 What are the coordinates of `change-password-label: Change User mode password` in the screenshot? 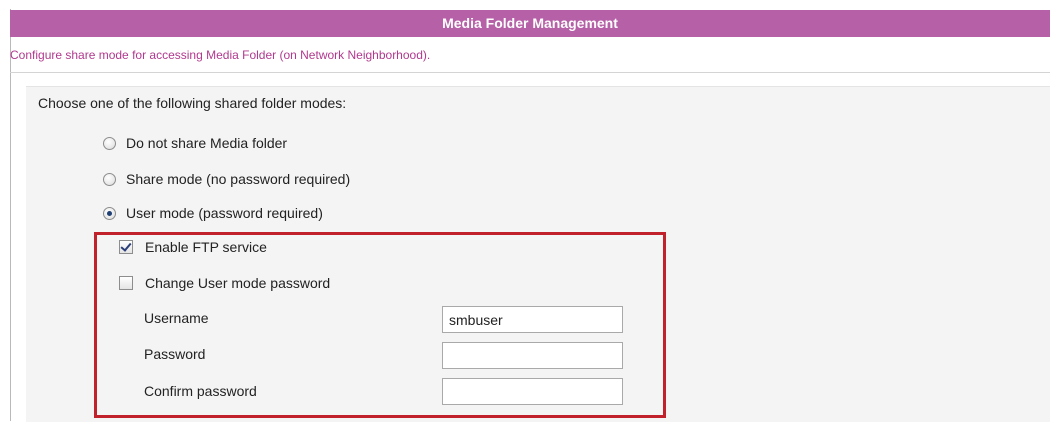 It's located at (238, 283).